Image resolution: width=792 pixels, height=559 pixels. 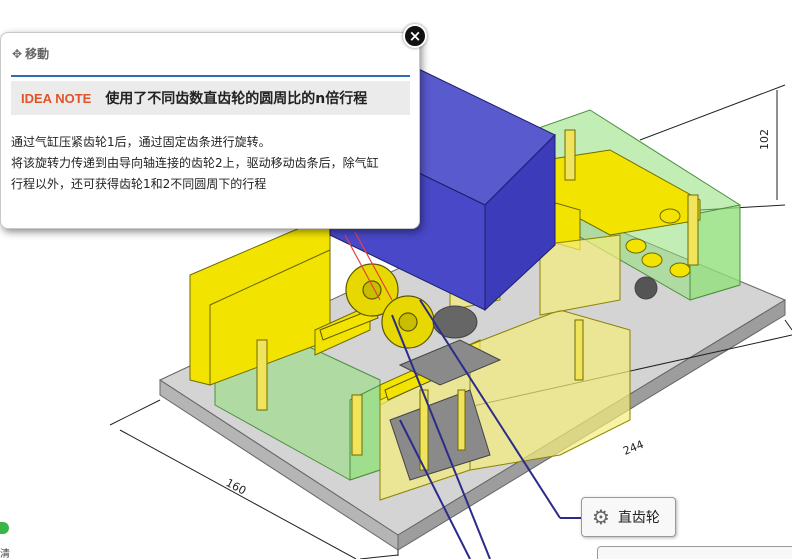 I want to click on idea-note-title: 使用了不同齿数直齿轮的圆周比的n倍行程, so click(x=236, y=99).